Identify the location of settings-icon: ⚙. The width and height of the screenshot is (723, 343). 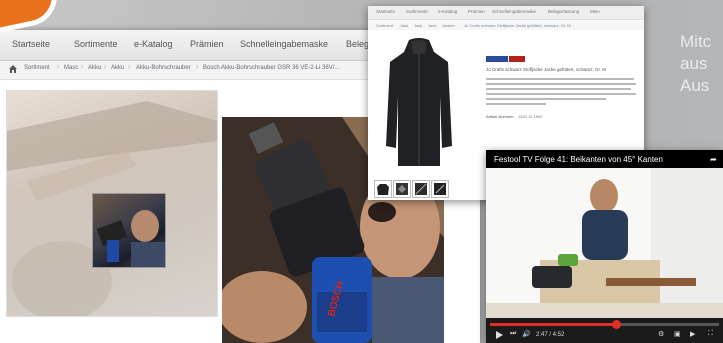
(661, 334).